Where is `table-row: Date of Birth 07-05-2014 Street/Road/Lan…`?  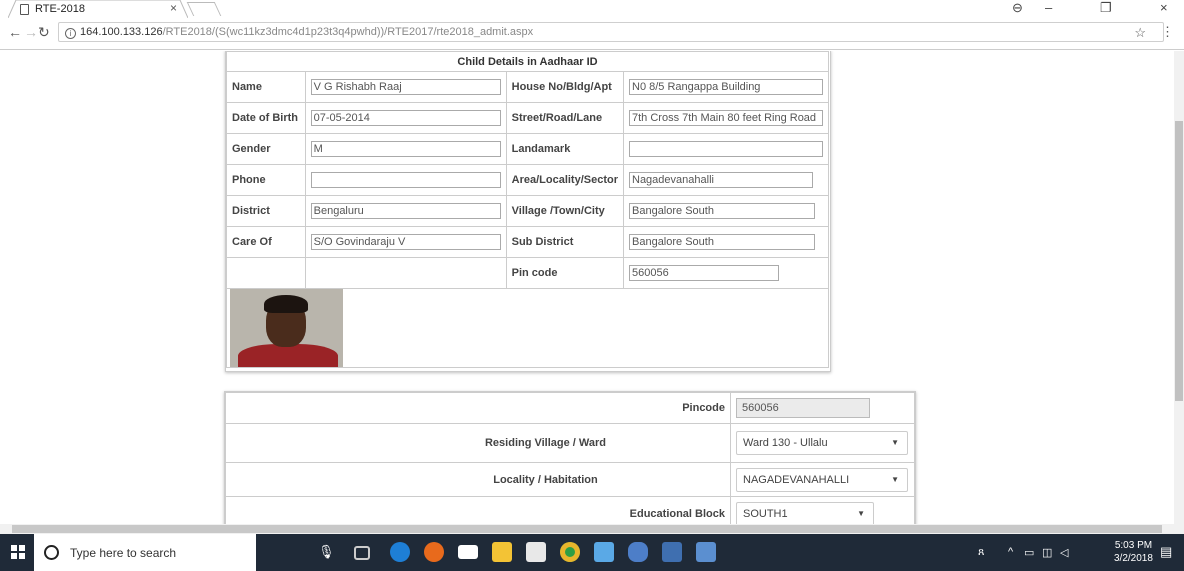
table-row: Date of Birth 07-05-2014 Street/Road/Lan… is located at coordinates (527, 118).